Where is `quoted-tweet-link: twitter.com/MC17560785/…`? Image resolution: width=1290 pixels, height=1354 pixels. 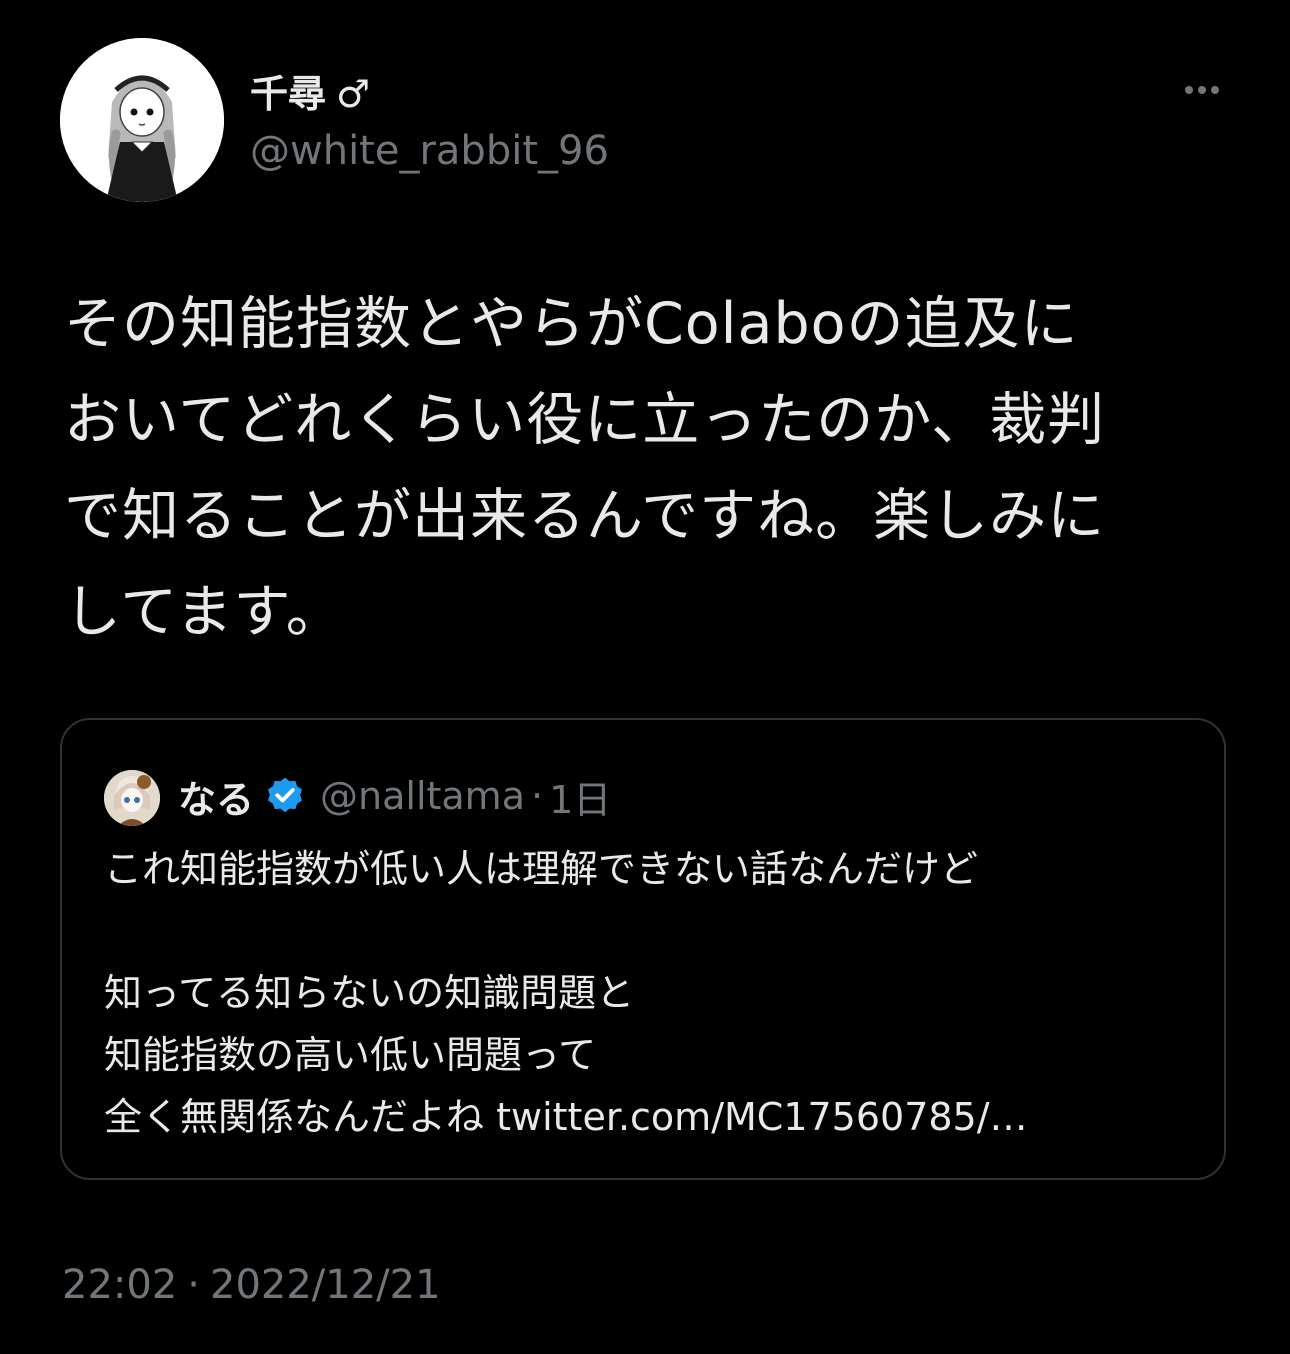 quoted-tweet-link: twitter.com/MC17560785/… is located at coordinates (761, 1117).